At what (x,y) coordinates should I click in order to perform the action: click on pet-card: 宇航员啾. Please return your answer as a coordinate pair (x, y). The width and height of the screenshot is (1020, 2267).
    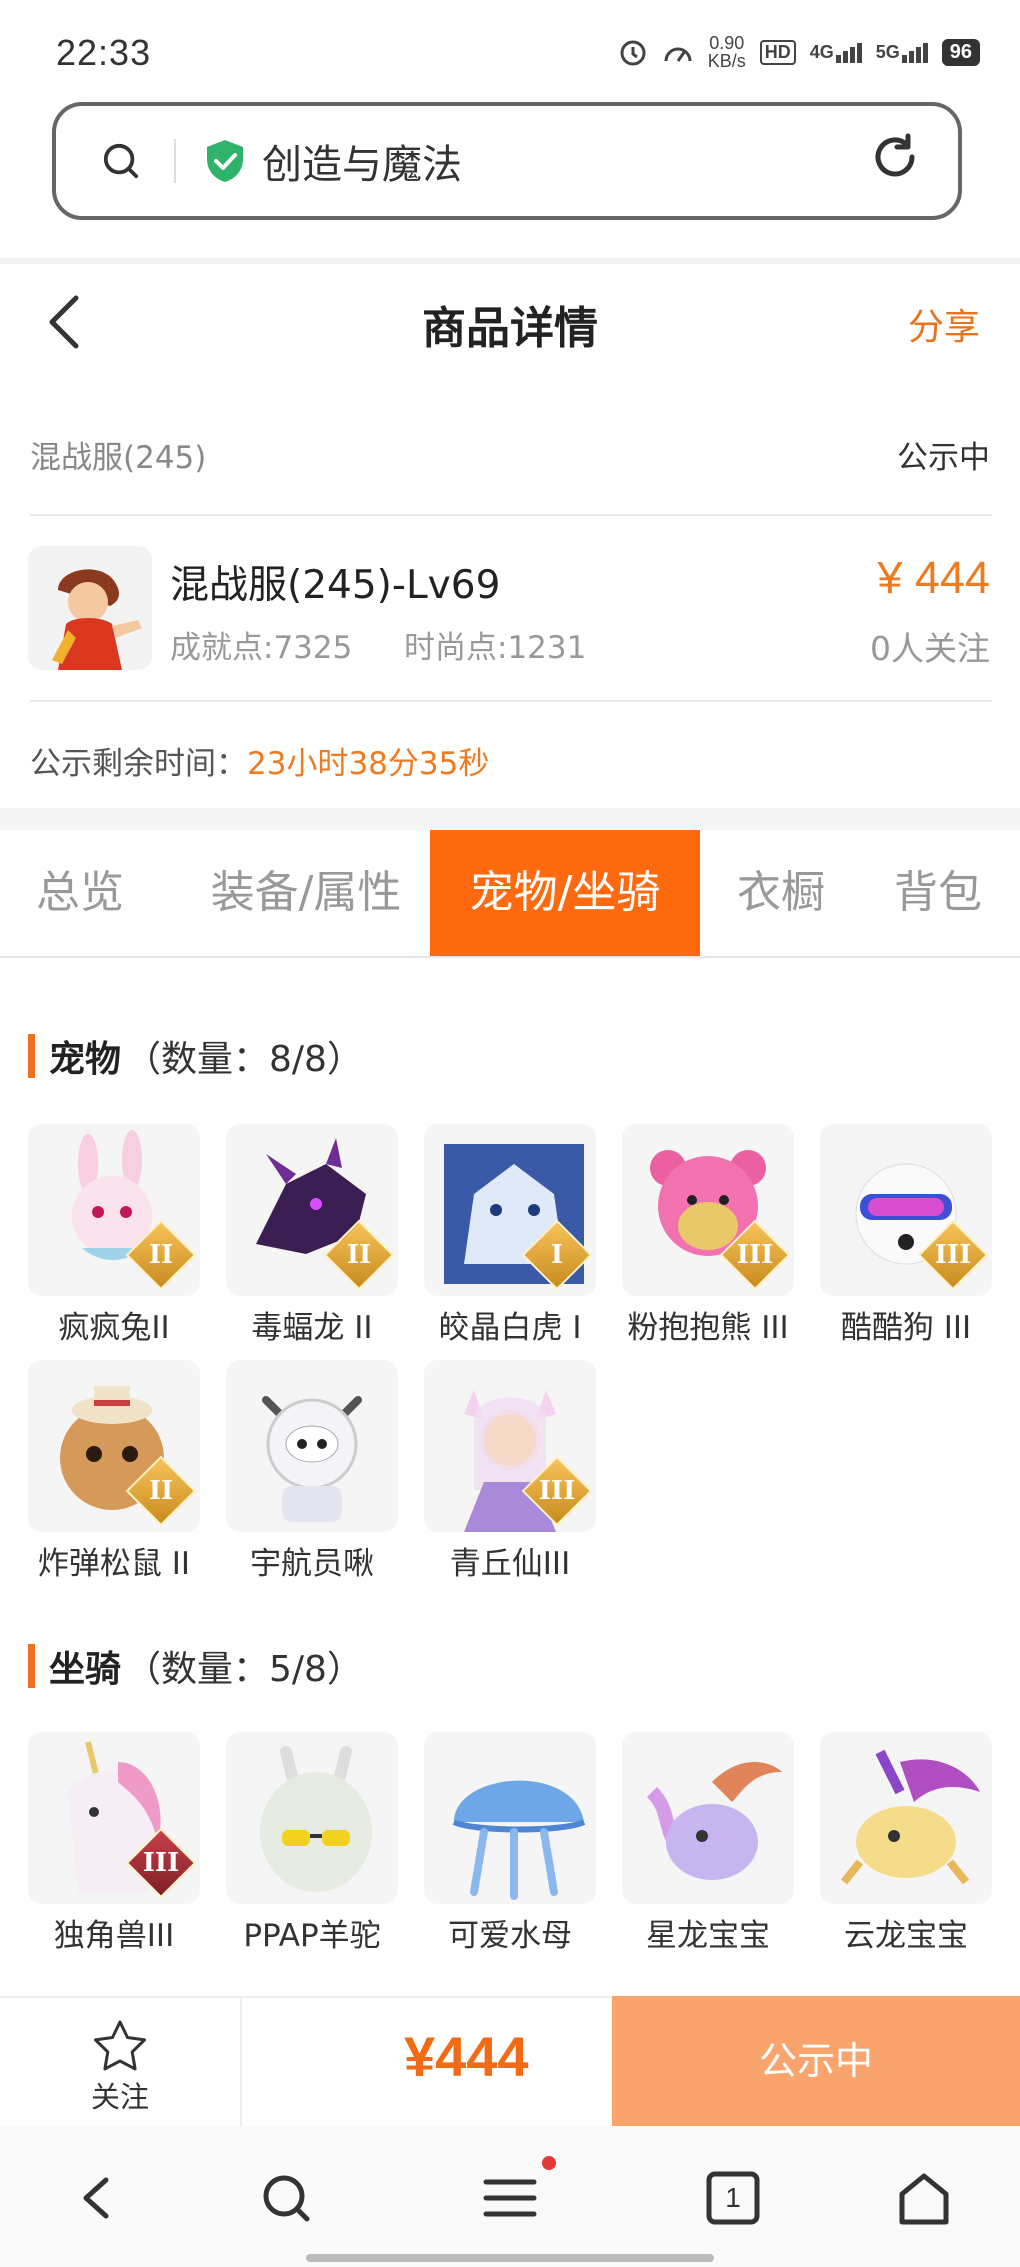
    Looking at the image, I should click on (312, 1471).